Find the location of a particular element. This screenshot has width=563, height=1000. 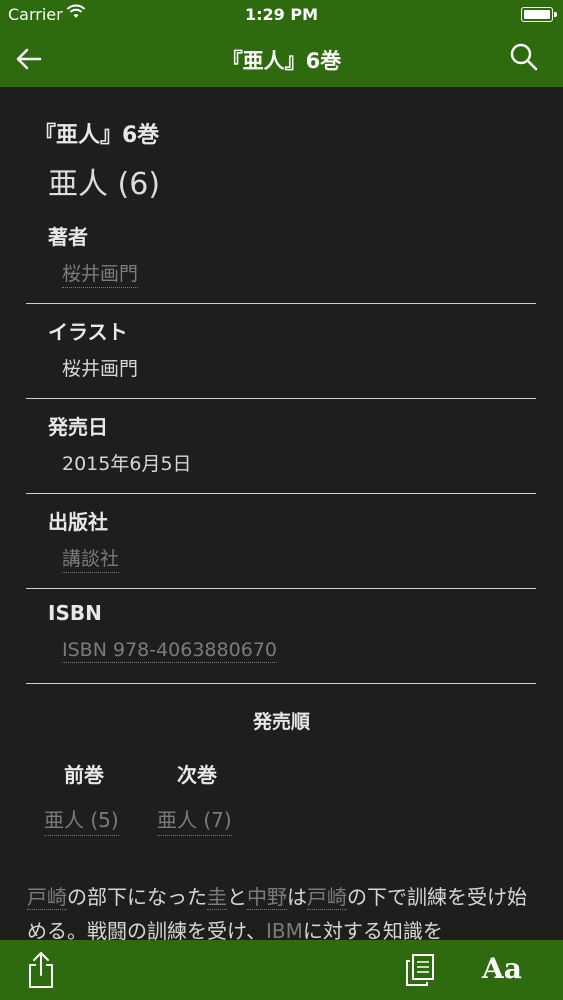

description-text: に対する知識を is located at coordinates (372, 929).